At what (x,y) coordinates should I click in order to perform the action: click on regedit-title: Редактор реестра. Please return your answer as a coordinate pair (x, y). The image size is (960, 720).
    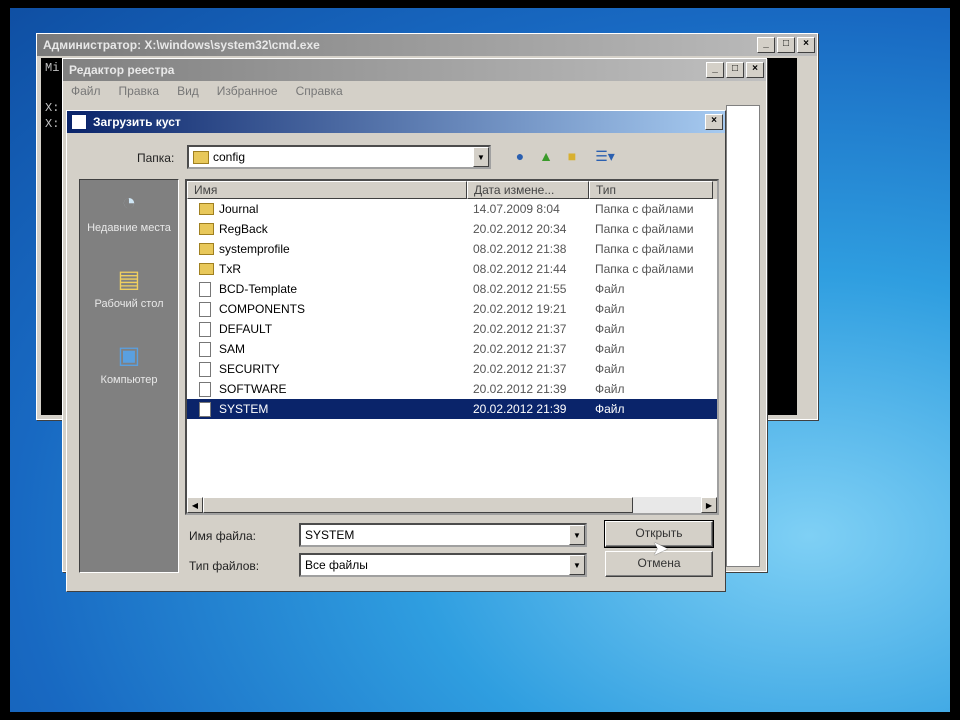
    Looking at the image, I should click on (122, 70).